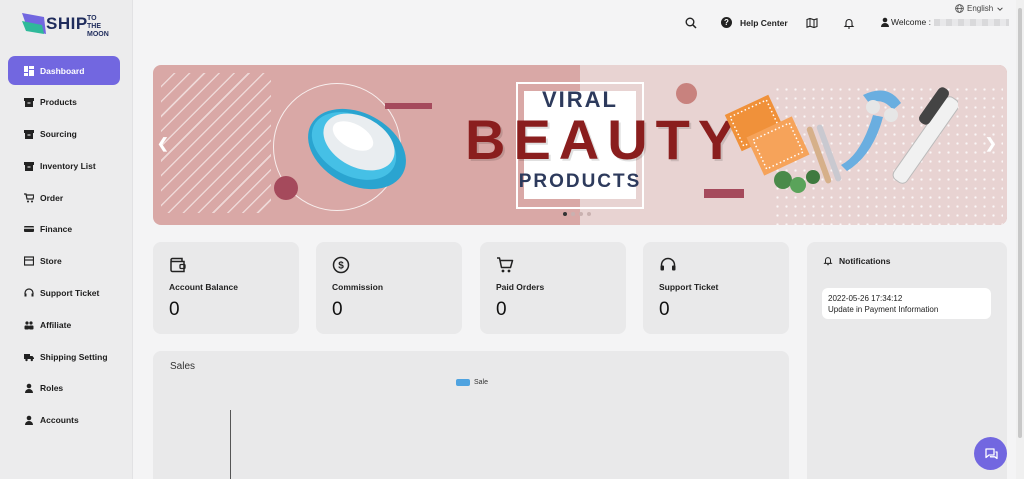 The image size is (1024, 479). What do you see at coordinates (911, 22) in the screenshot?
I see `welcome-label: Welcome :` at bounding box center [911, 22].